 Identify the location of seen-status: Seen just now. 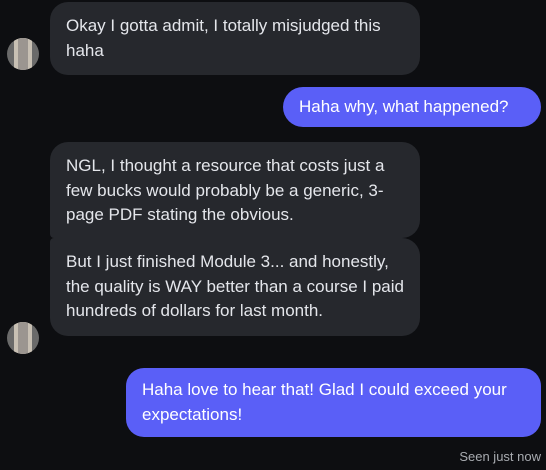
(500, 456).